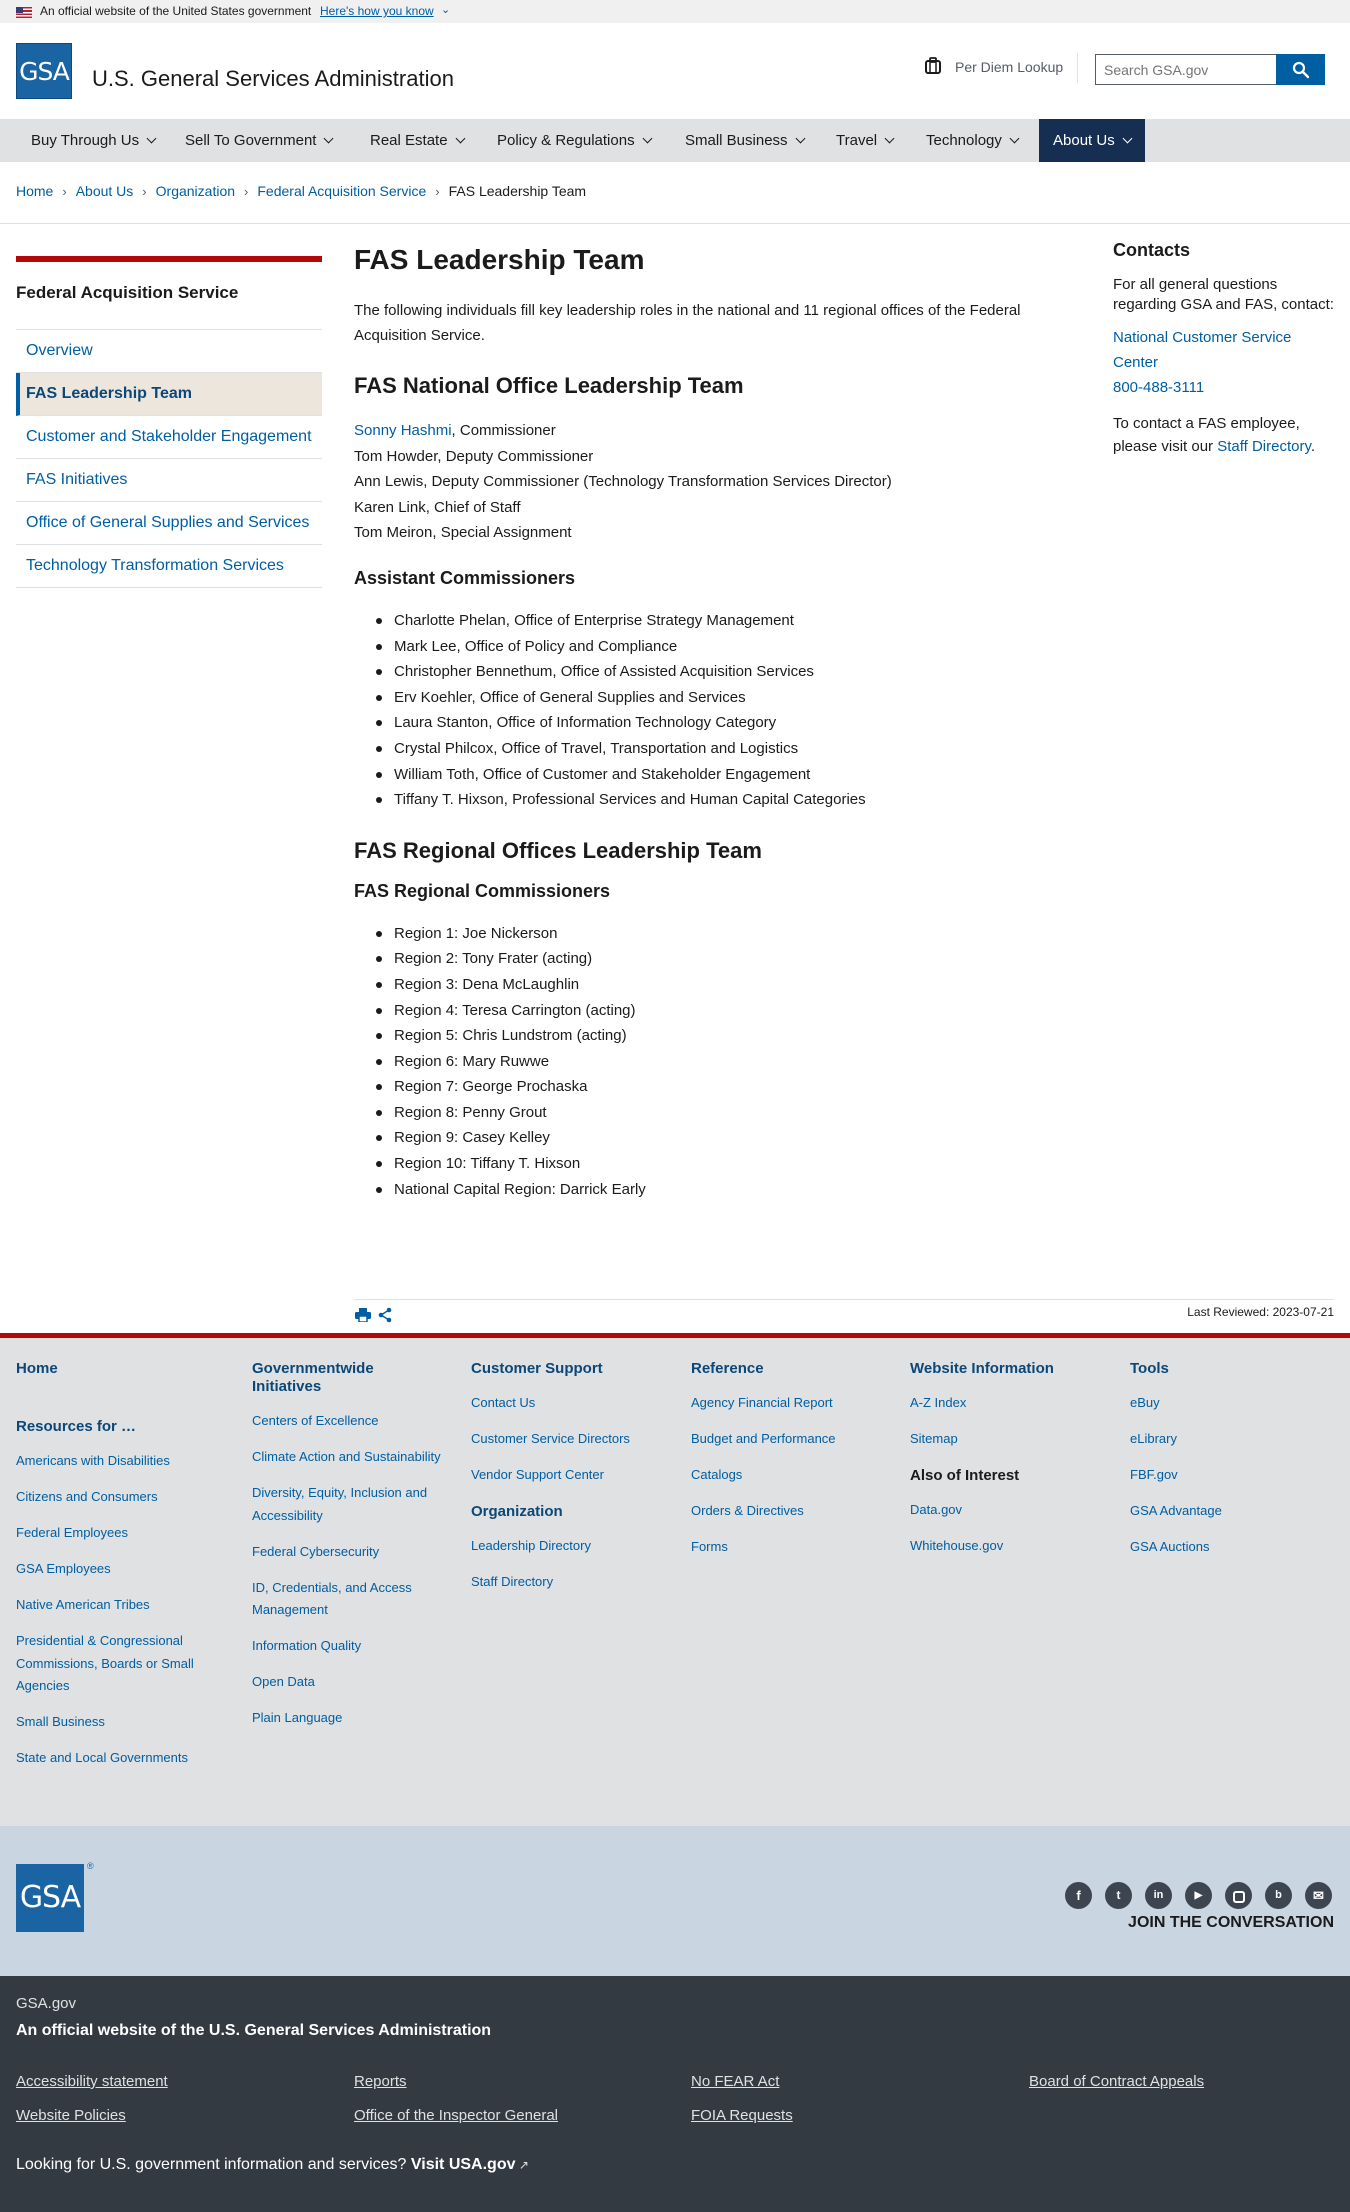  What do you see at coordinates (259, 140) in the screenshot?
I see `nav-sell-to-government: Sell To Government` at bounding box center [259, 140].